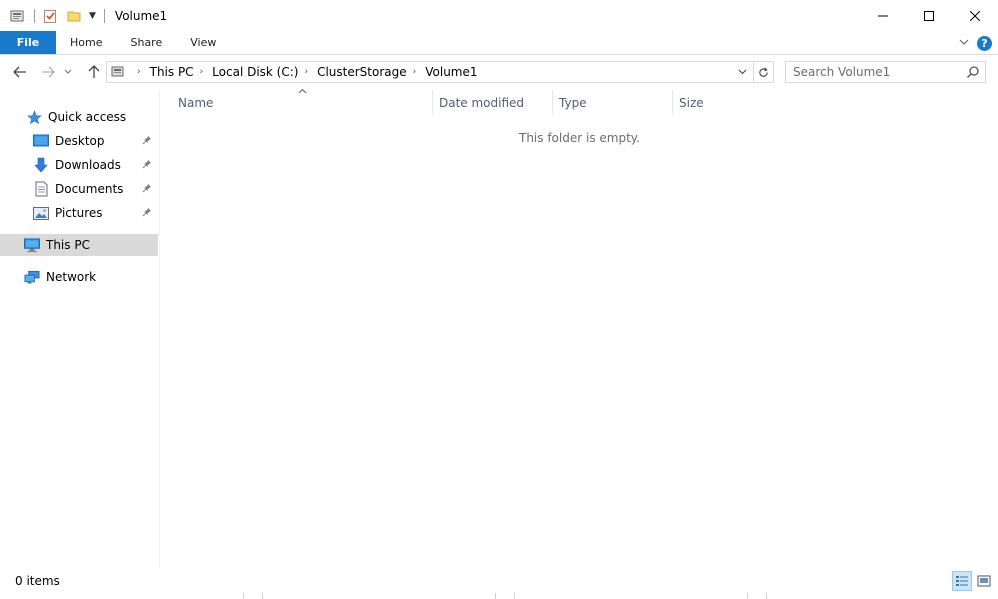 Image resolution: width=998 pixels, height=599 pixels. I want to click on window-controls, so click(929, 15).